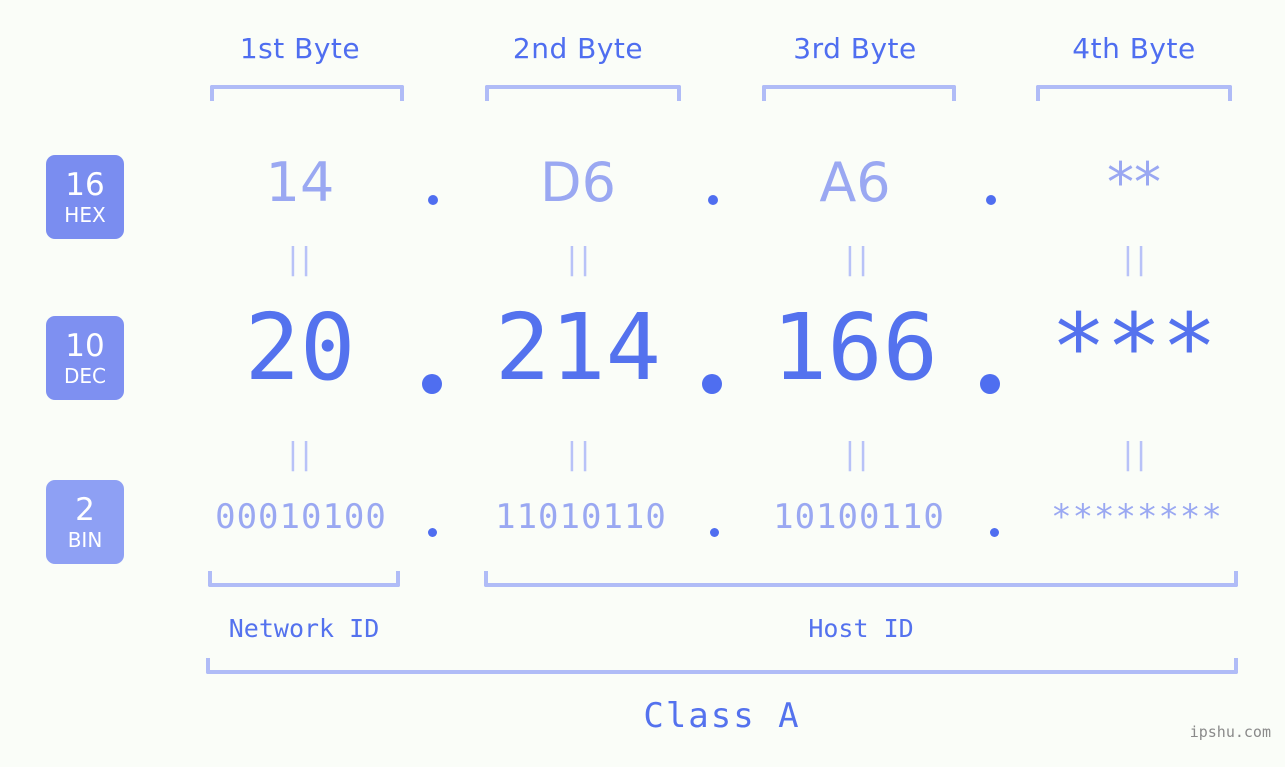 This screenshot has height=767, width=1285. I want to click on byte-header-label-4: 4th Byte, so click(1134, 48).